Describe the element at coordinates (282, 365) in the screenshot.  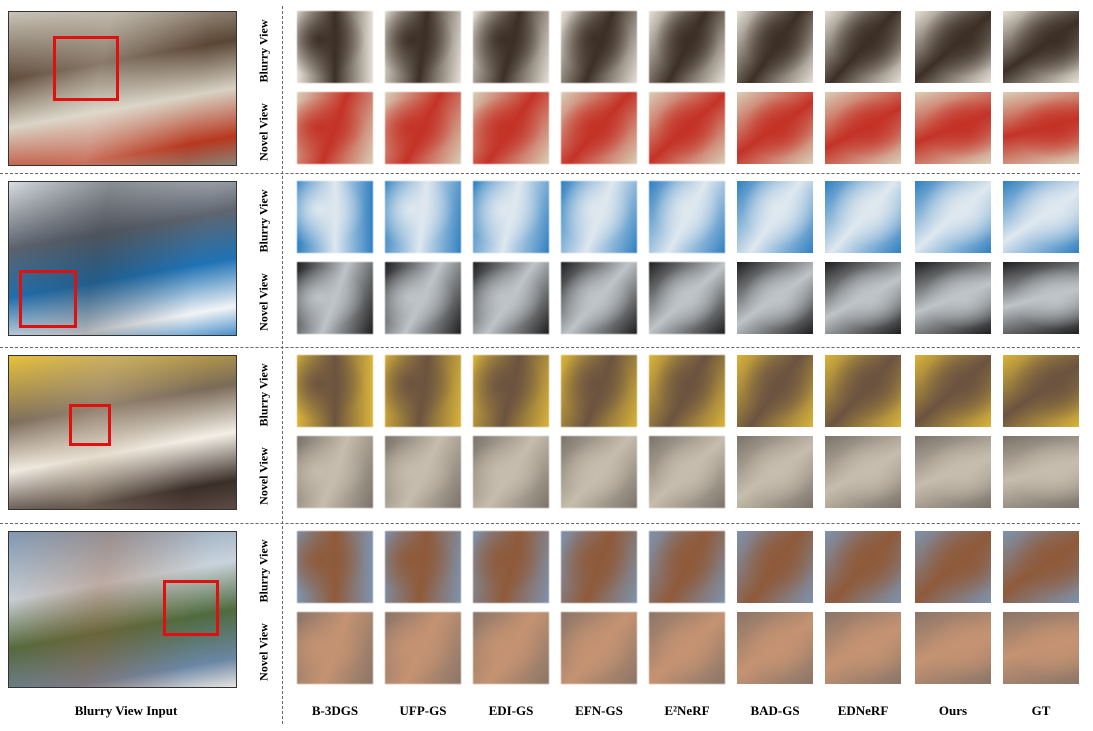
I see `input-separator` at that location.